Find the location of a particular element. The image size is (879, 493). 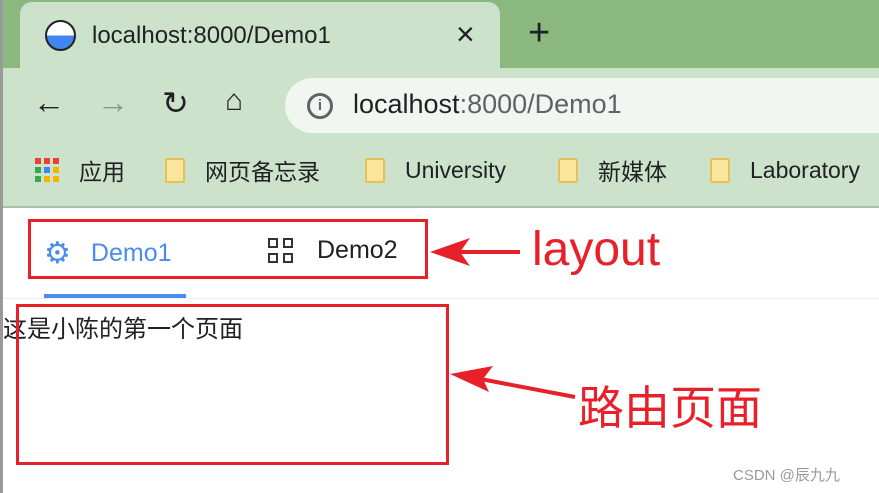

home-icon: ⌂ is located at coordinates (234, 101).